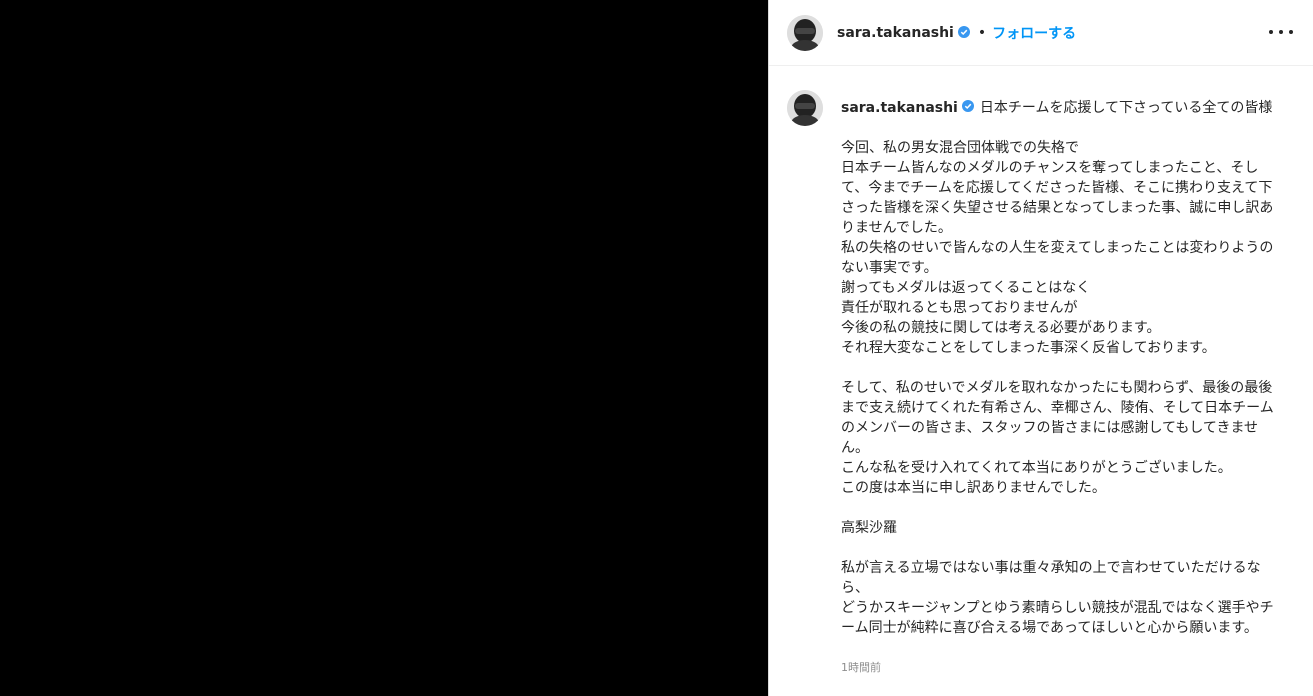  Describe the element at coordinates (805, 32) in the screenshot. I see `profile-avatar` at that location.